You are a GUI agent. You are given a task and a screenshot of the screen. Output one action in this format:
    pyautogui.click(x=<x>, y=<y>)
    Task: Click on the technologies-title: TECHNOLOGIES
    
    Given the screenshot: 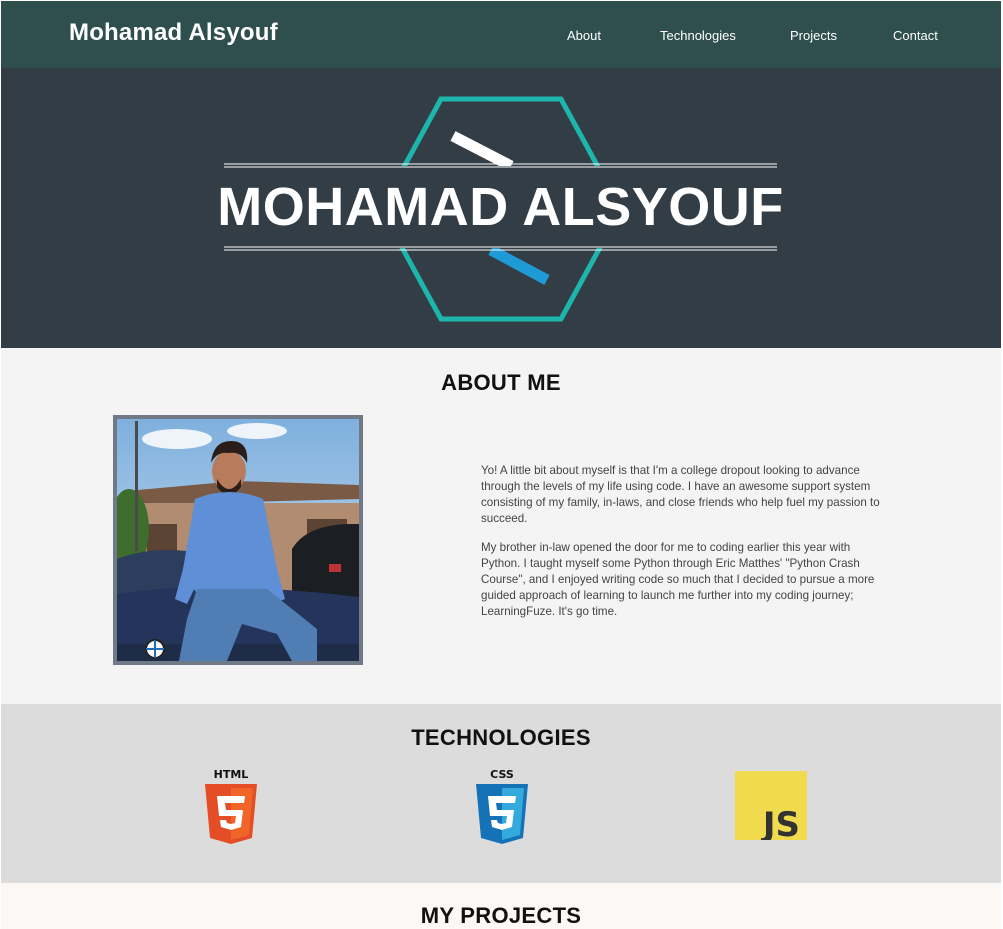 What is the action you would take?
    pyautogui.click(x=501, y=737)
    